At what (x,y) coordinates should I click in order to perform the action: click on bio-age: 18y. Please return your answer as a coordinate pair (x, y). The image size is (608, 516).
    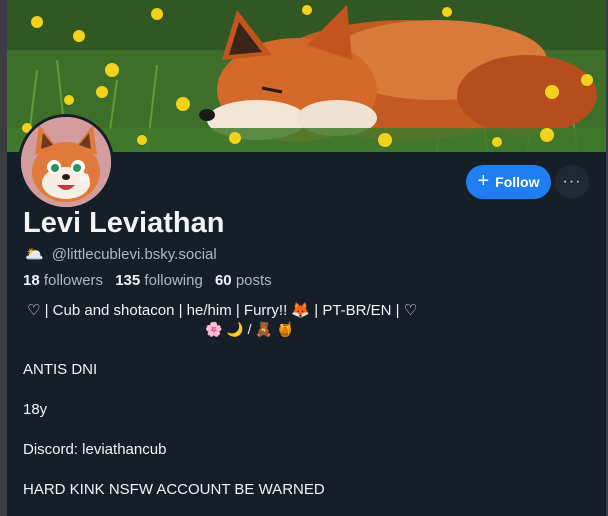
    Looking at the image, I should click on (35, 409).